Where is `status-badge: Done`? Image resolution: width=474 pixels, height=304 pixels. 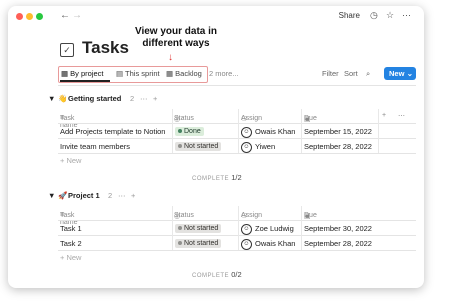
status-badge: Done is located at coordinates (189, 131).